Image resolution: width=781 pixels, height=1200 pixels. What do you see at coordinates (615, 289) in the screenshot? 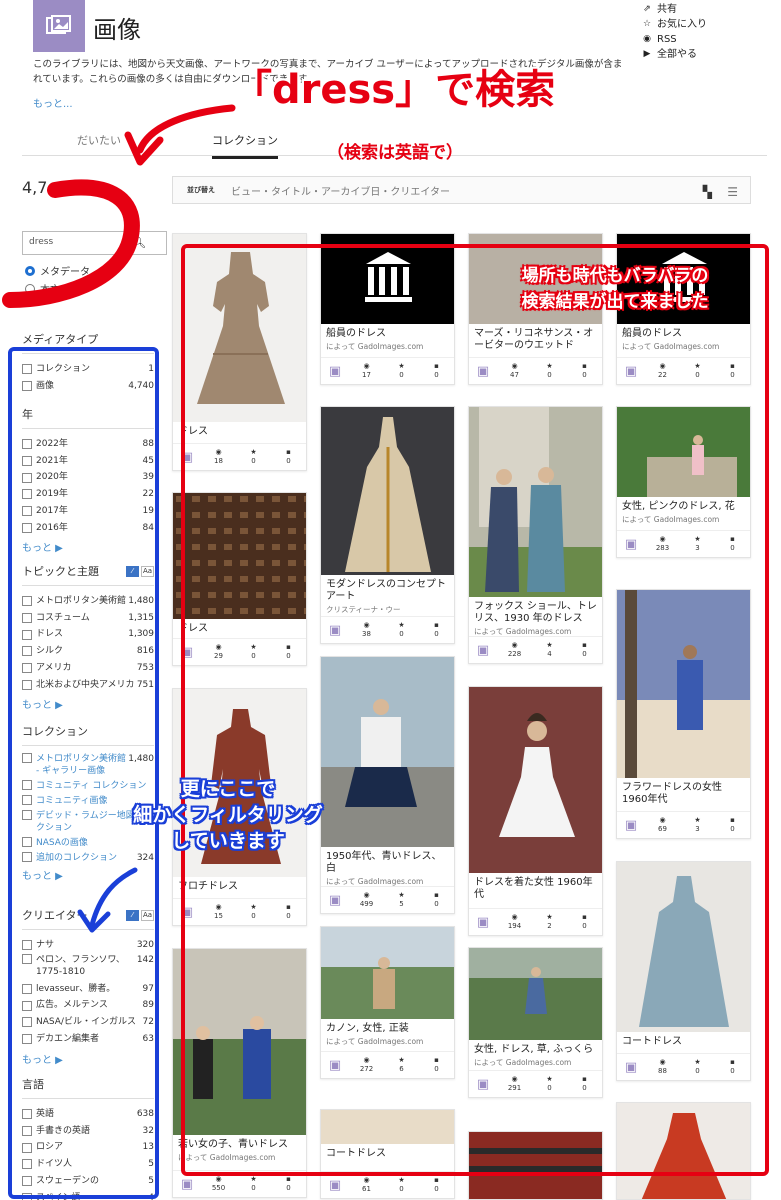
I see `annotation-results: 場所も時代もバラバラの 検索結果が出て来ました` at bounding box center [615, 289].